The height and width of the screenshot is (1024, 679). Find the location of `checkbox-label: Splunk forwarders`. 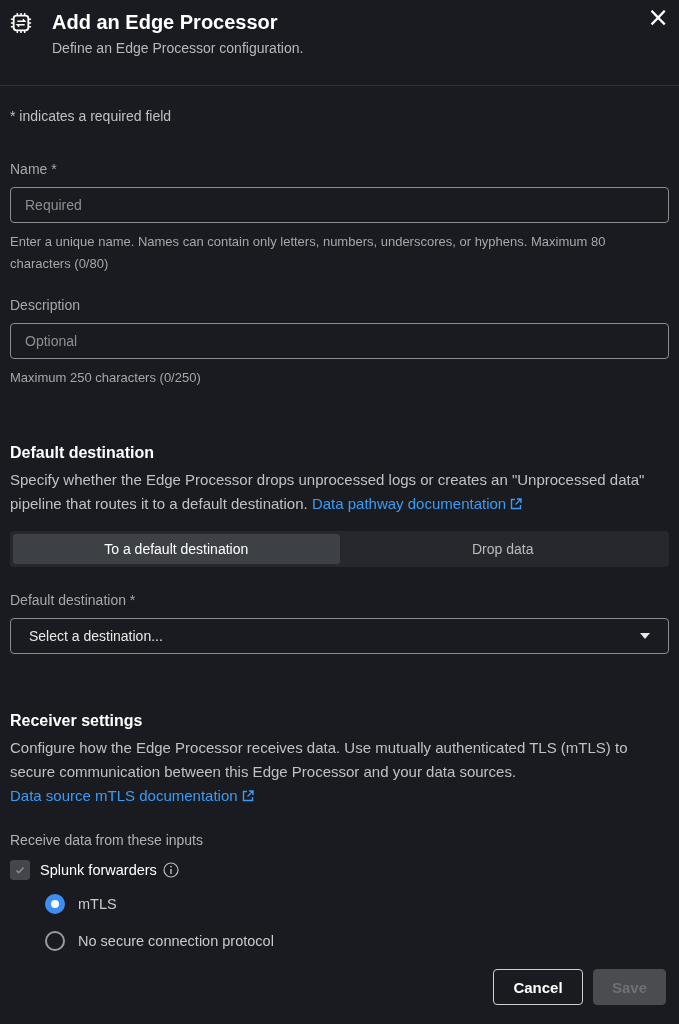

checkbox-label: Splunk forwarders is located at coordinates (98, 870).